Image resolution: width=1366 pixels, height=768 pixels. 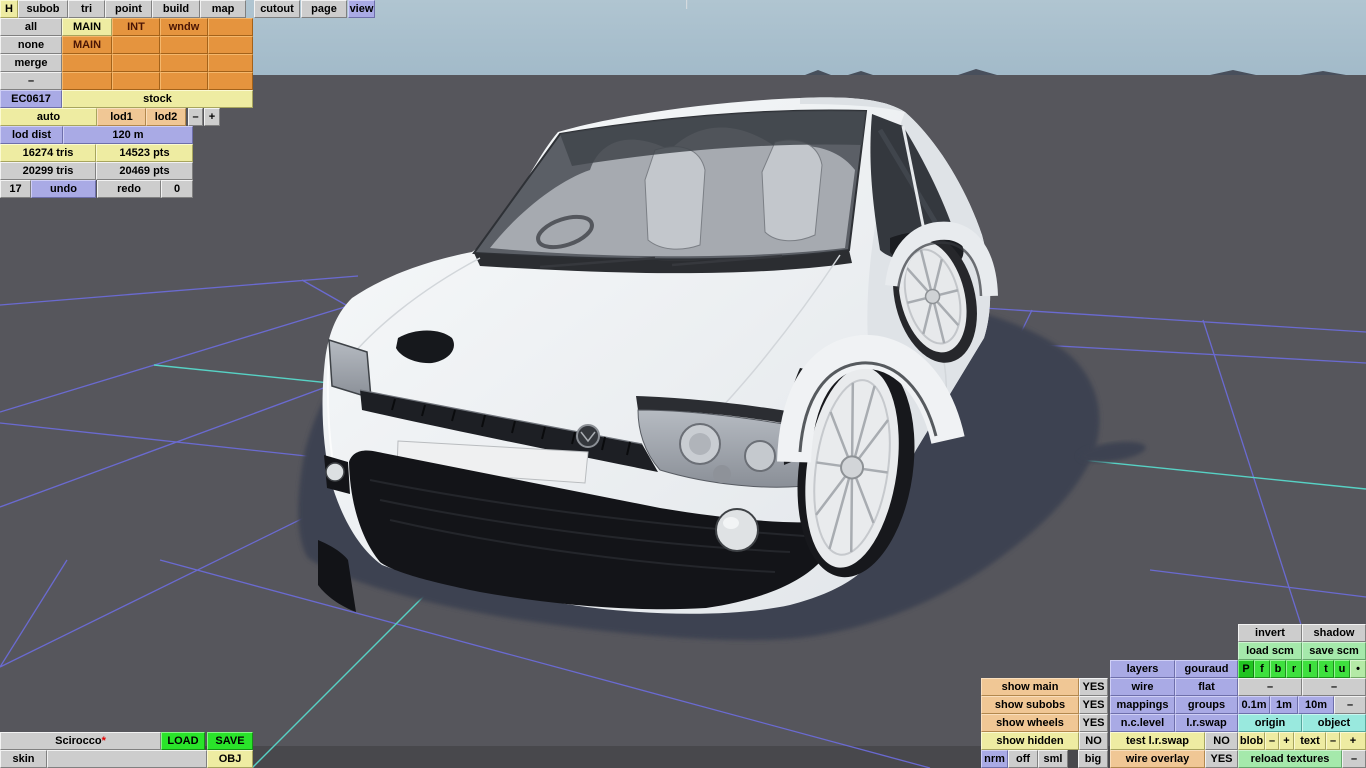 What do you see at coordinates (1262, 669) in the screenshot?
I see `letter-f-toggle: f` at bounding box center [1262, 669].